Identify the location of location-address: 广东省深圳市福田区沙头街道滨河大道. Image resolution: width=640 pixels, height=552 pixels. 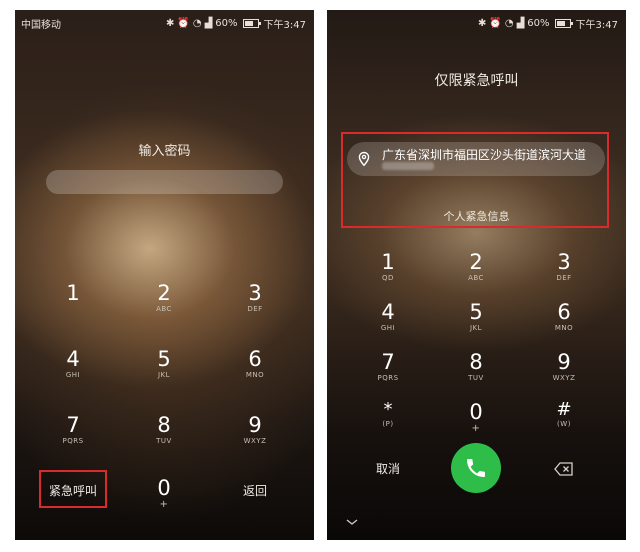
(484, 155).